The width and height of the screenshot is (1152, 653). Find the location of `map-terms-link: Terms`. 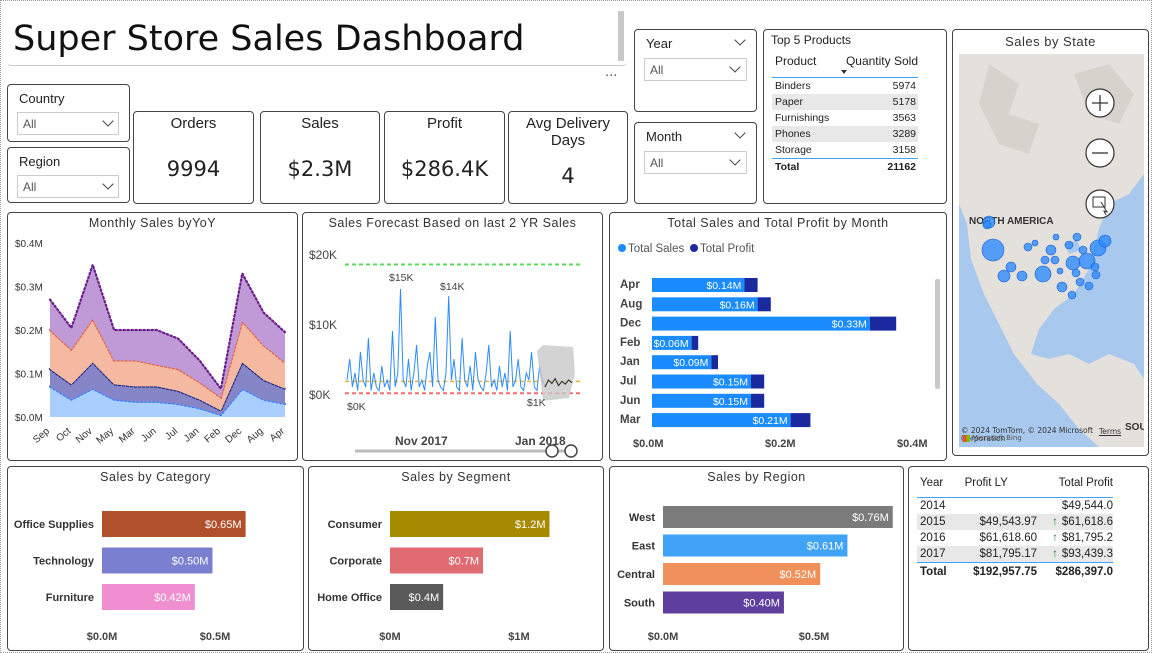

map-terms-link: Terms is located at coordinates (1110, 431).